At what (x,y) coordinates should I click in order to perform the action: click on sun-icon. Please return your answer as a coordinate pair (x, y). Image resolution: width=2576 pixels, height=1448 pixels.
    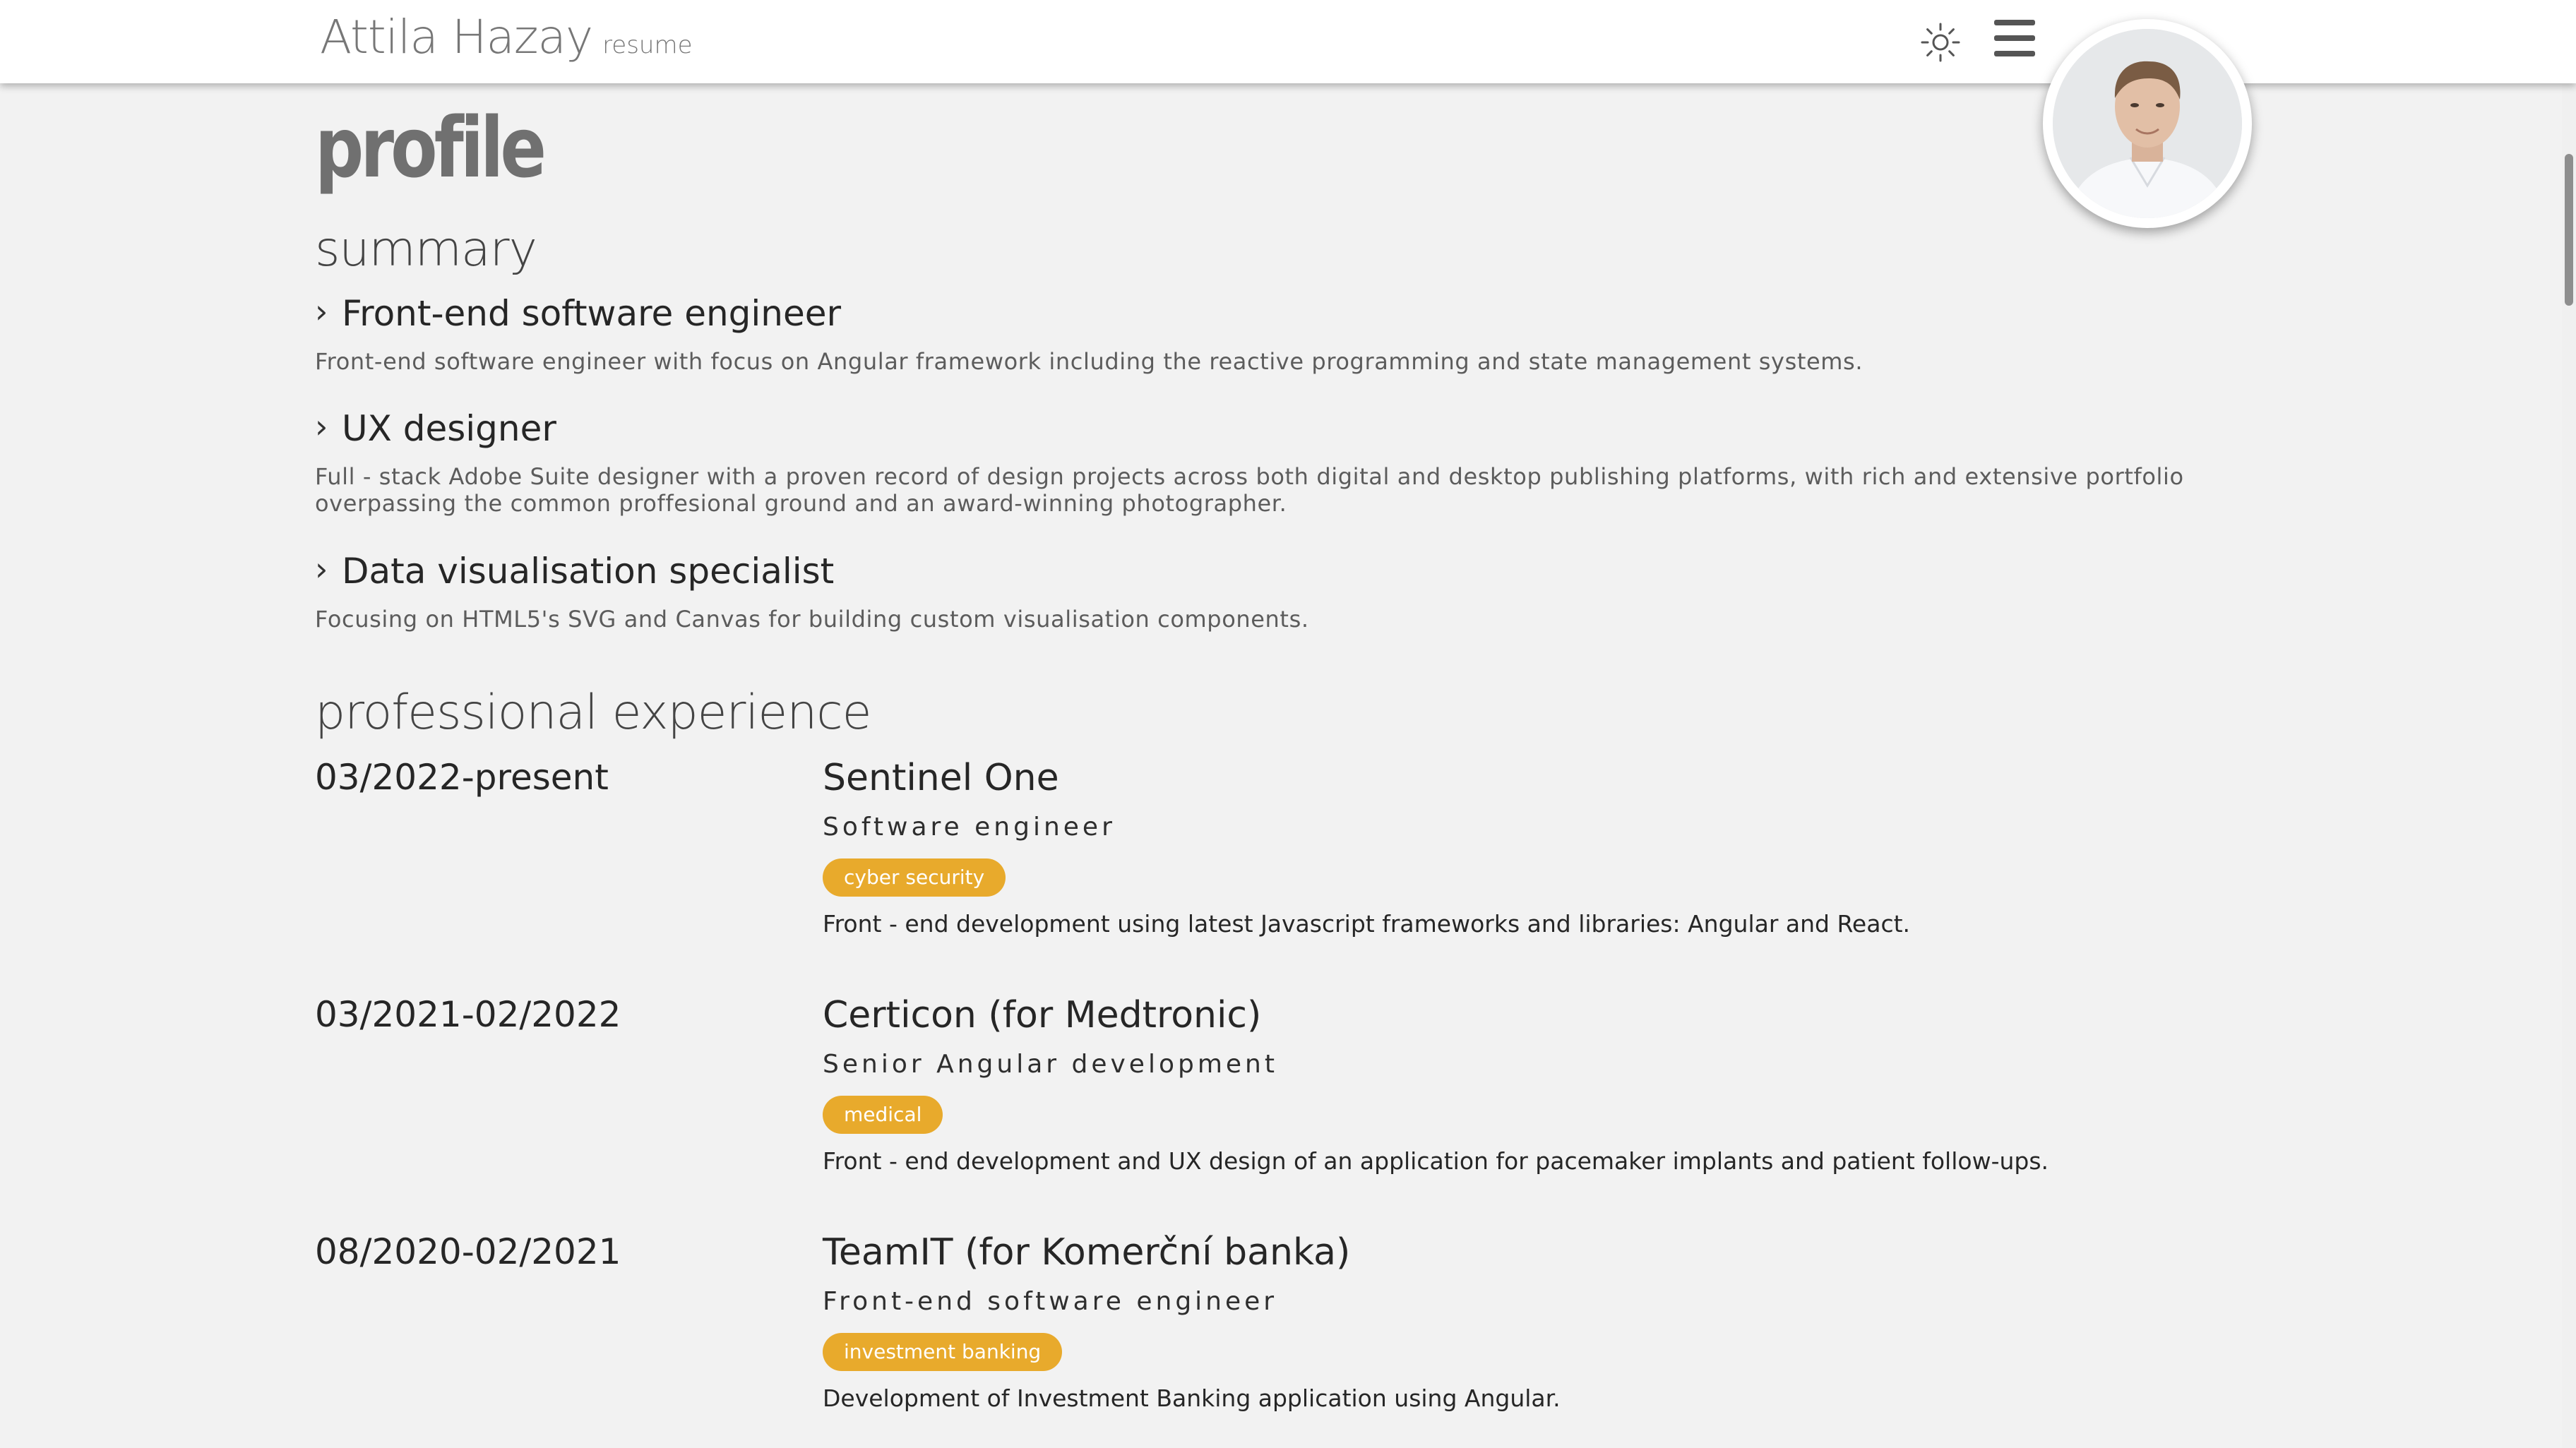
    Looking at the image, I should click on (1940, 42).